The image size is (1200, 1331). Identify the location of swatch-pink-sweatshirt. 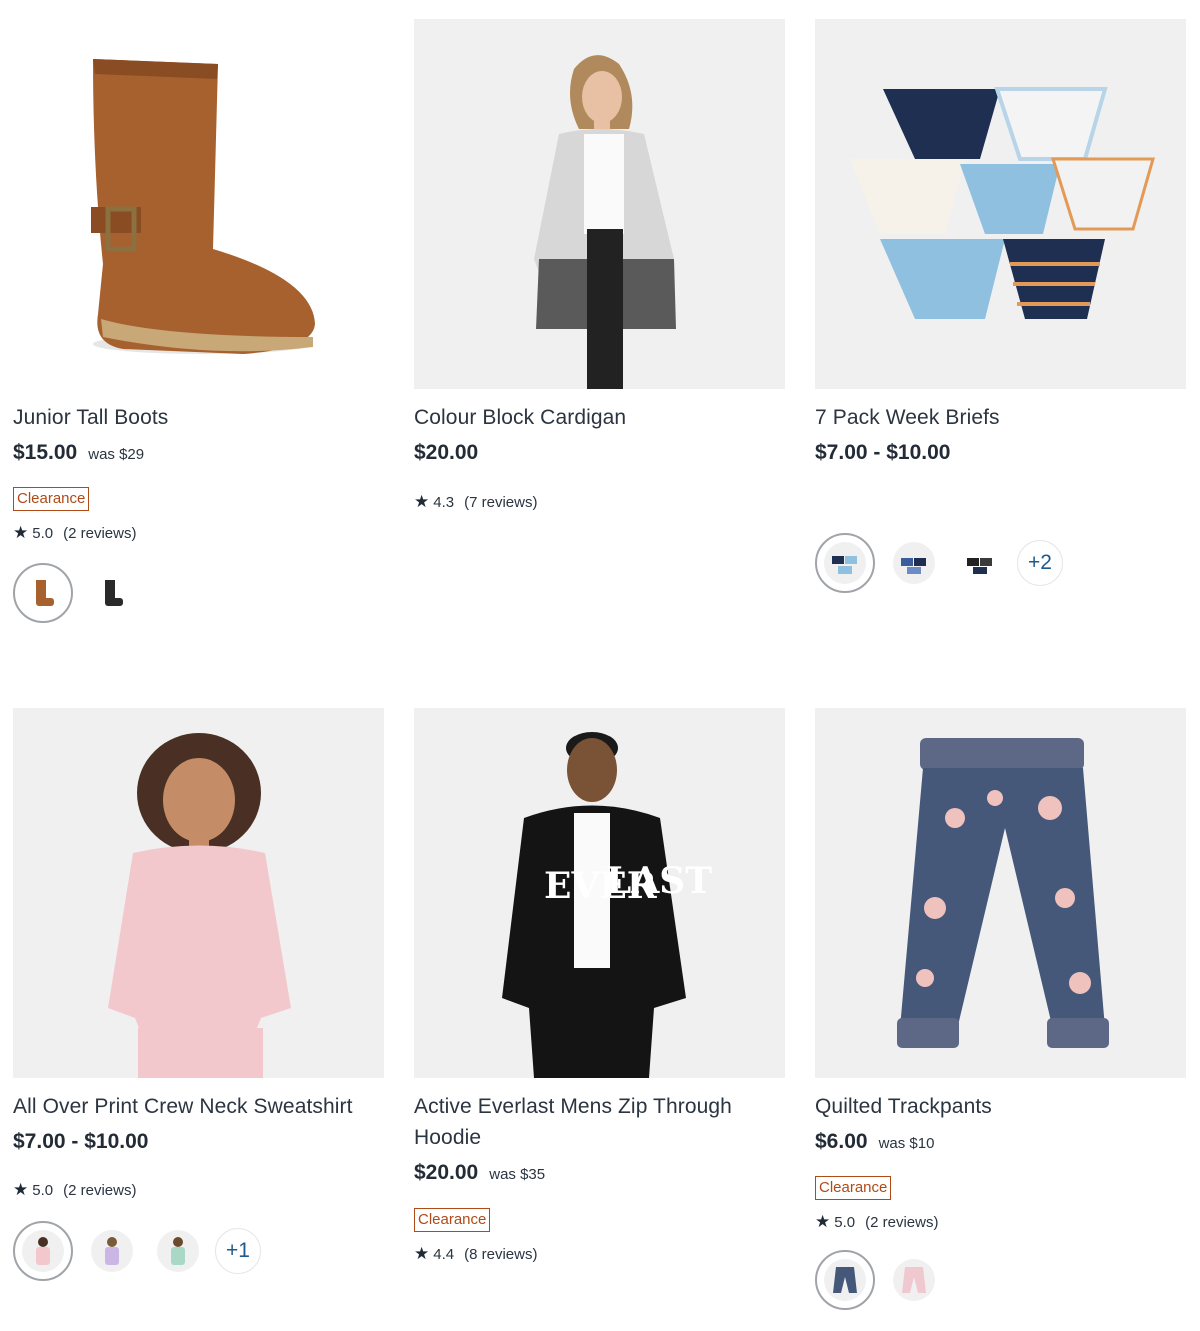
(43, 1251).